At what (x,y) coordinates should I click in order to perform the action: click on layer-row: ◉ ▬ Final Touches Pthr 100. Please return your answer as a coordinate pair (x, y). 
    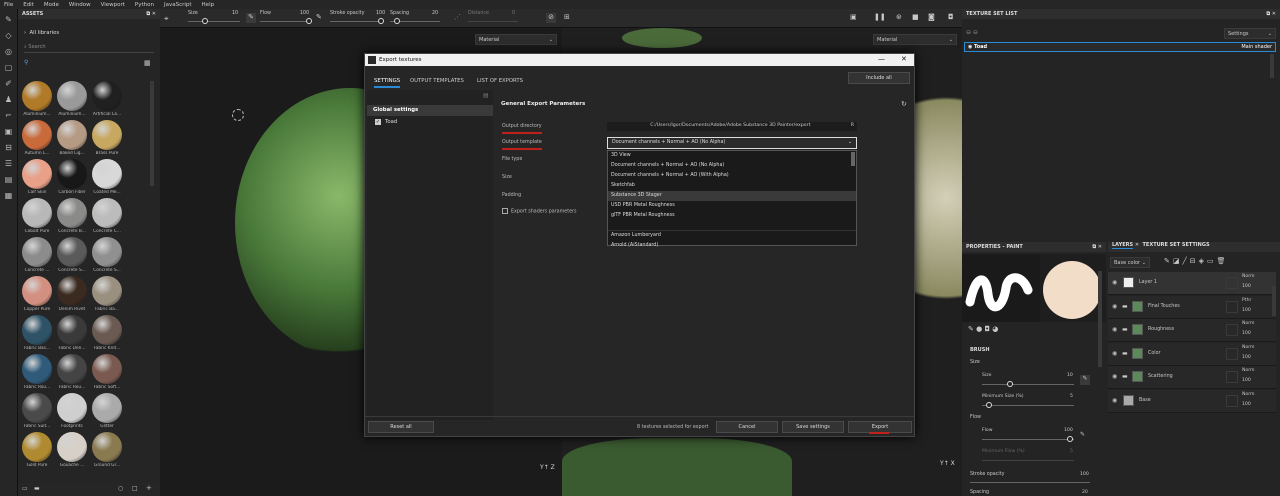
    Looking at the image, I should click on (1192, 307).